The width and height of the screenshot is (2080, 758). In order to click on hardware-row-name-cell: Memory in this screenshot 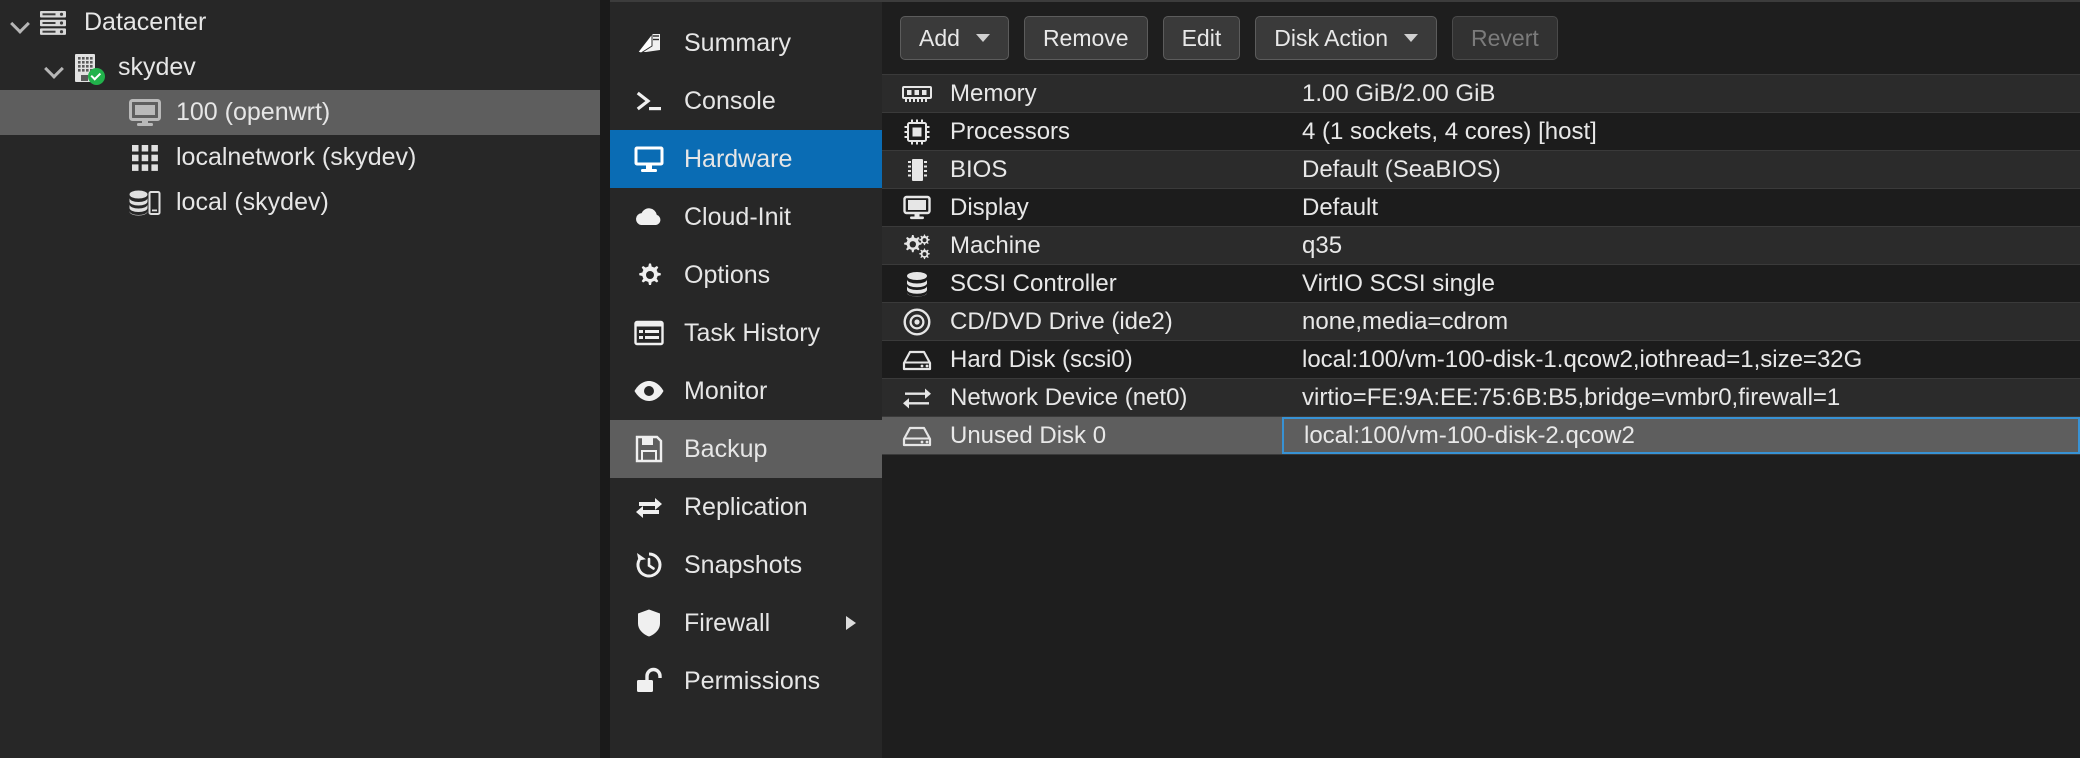, I will do `click(1082, 94)`.